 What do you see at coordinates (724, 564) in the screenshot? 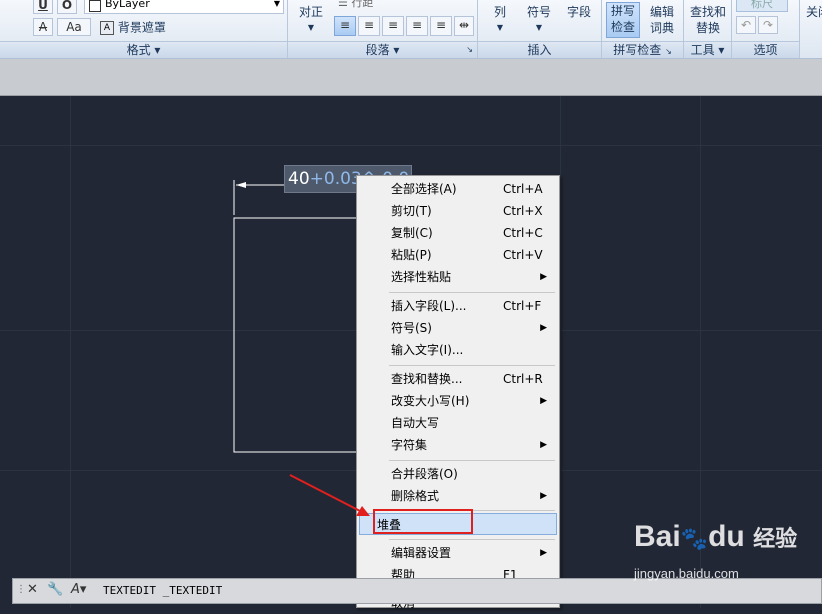
I see `baidu-watermark: Bai🐾du 经验 jingyan.baidu.com` at bounding box center [724, 564].